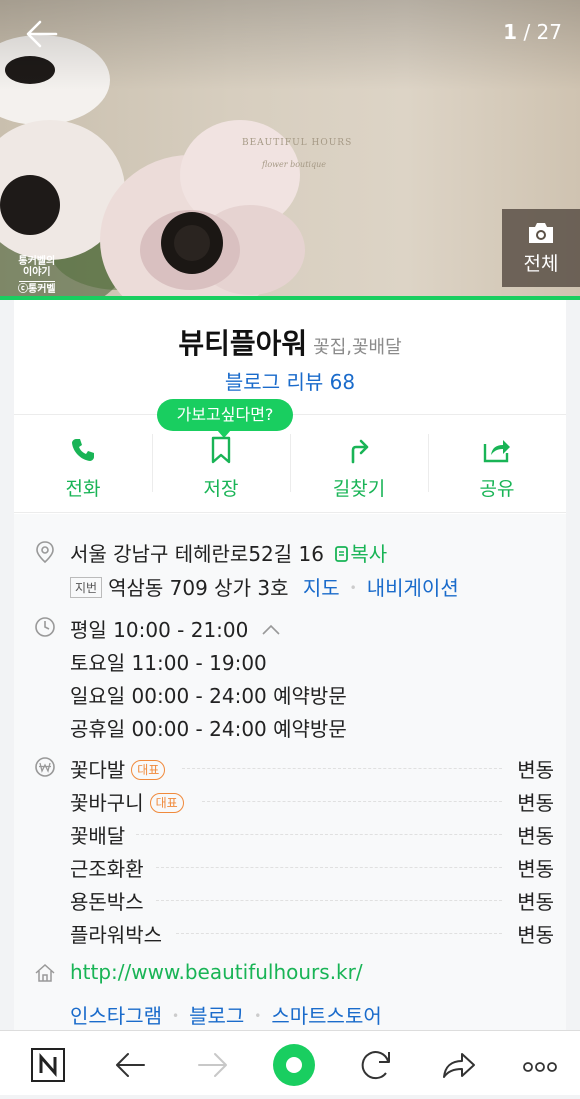 The image size is (580, 1099). I want to click on back-button, so click(42, 34).